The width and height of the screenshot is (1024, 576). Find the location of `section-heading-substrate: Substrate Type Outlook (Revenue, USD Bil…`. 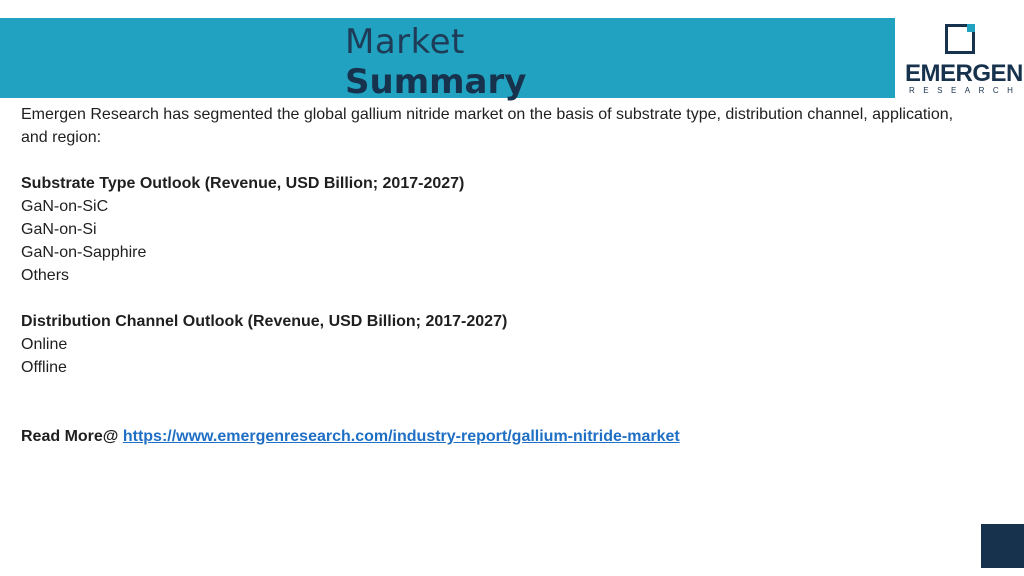

section-heading-substrate: Substrate Type Outlook (Revenue, USD Bil… is located at coordinates (243, 183).